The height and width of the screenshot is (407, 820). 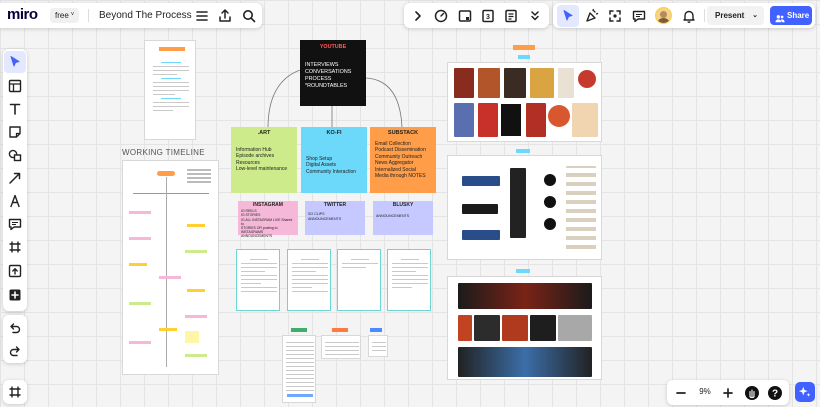 I want to click on sticky-twitter-header: TWITTER, so click(x=335, y=205).